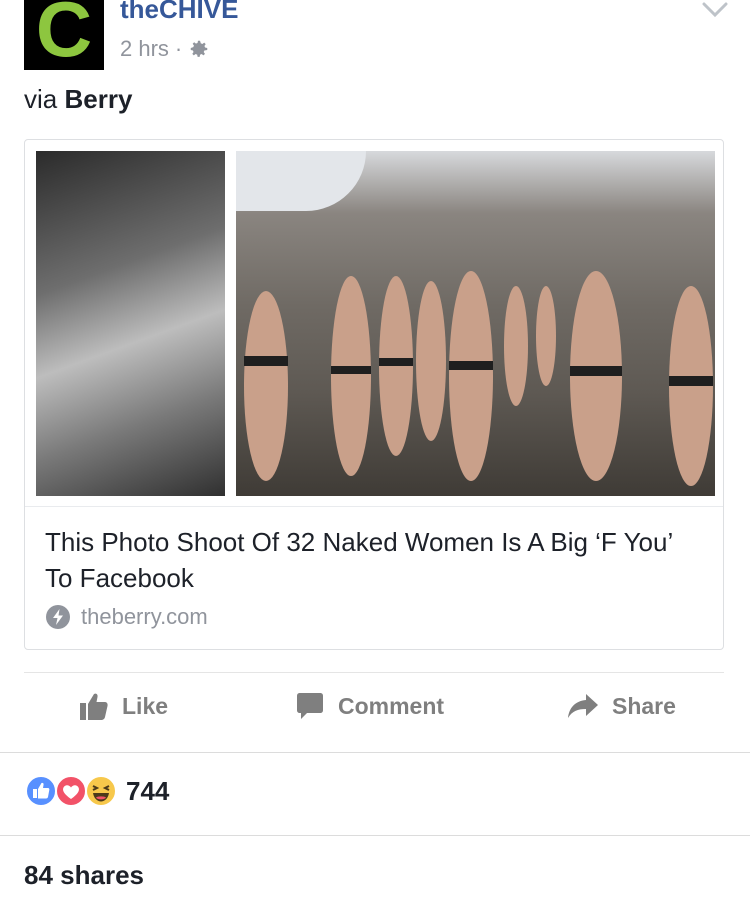 The height and width of the screenshot is (911, 750). What do you see at coordinates (41, 99) in the screenshot?
I see `via-prefix: via` at bounding box center [41, 99].